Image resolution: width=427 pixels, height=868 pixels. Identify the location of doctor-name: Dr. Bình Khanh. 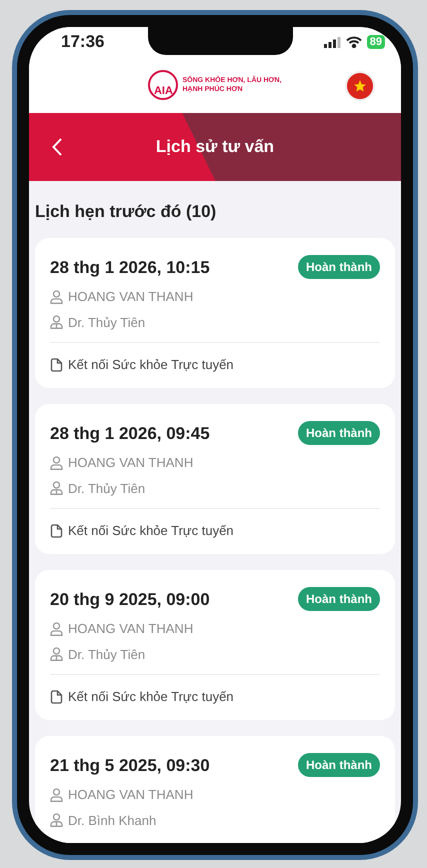
(112, 821).